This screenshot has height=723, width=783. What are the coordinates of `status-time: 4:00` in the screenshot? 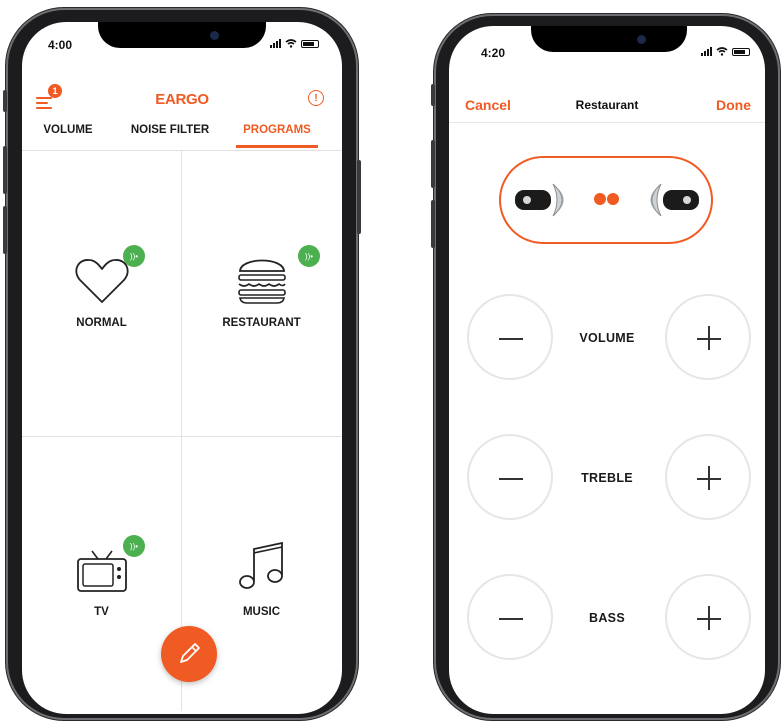 It's located at (60, 45).